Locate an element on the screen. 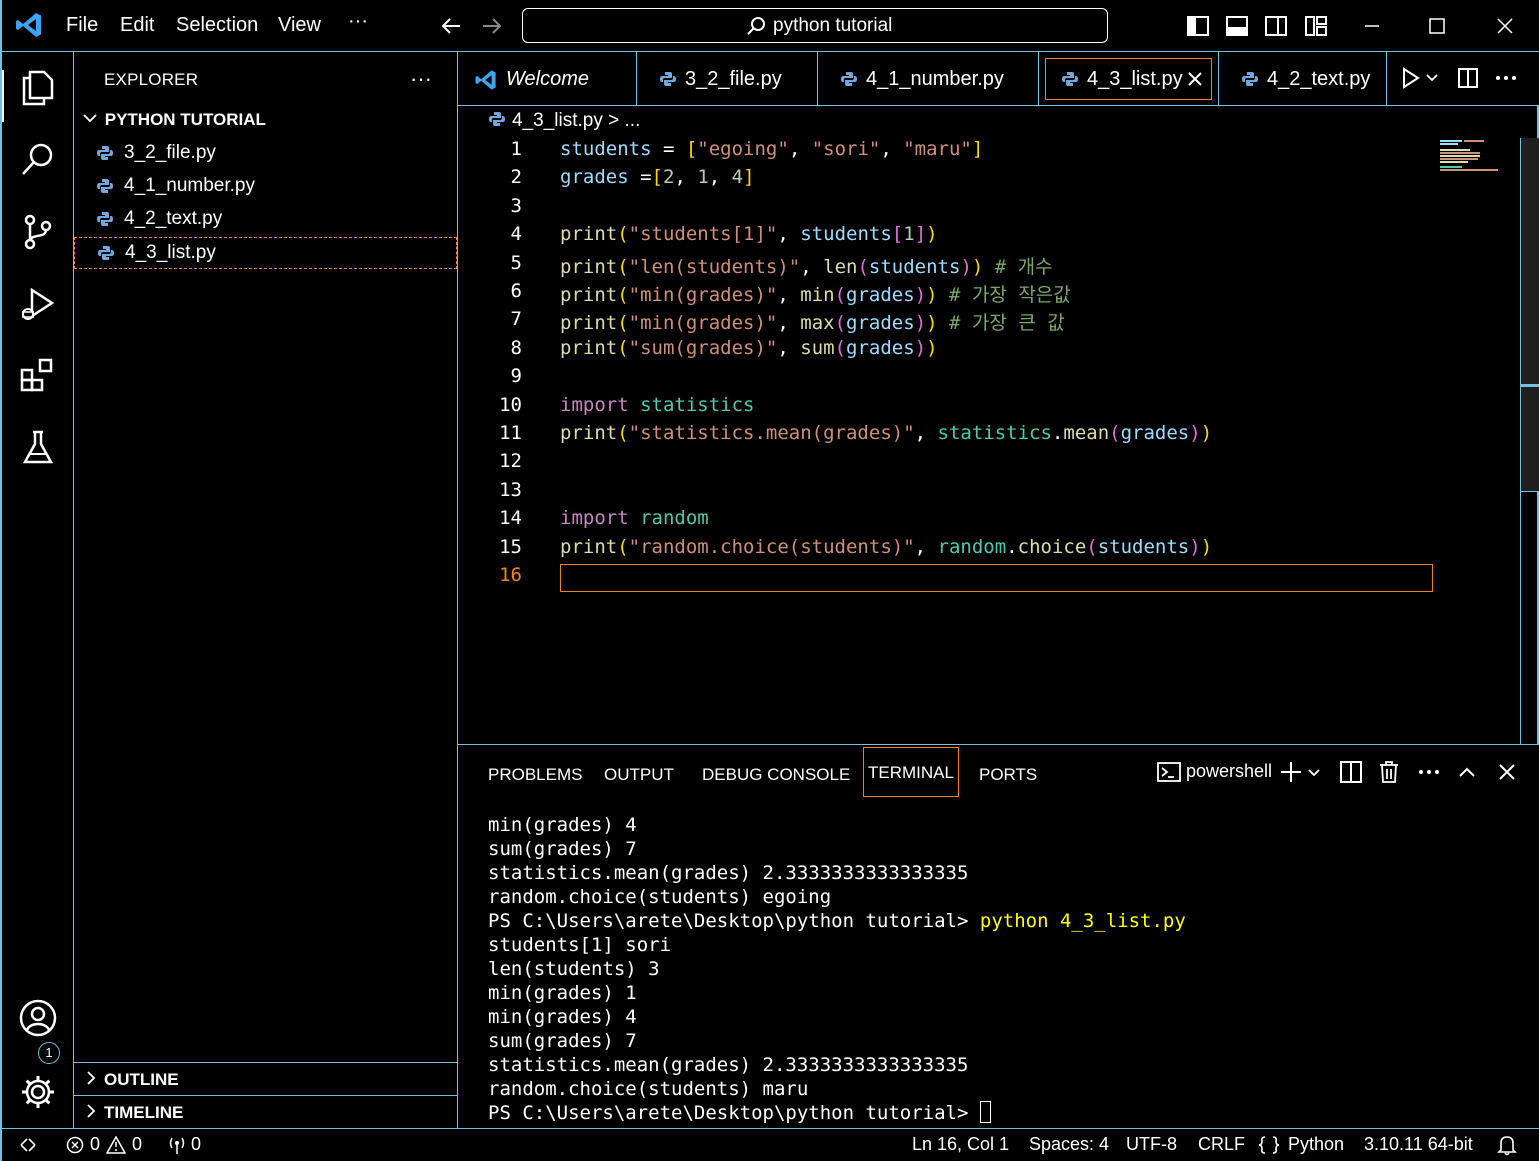 This screenshot has width=1539, height=1161. code-token: import is located at coordinates (594, 518).